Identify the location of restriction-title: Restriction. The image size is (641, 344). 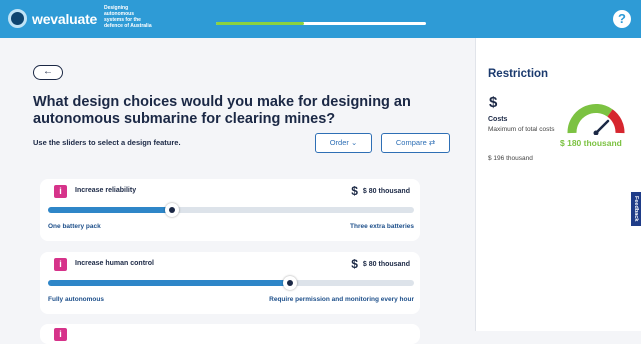
(518, 74).